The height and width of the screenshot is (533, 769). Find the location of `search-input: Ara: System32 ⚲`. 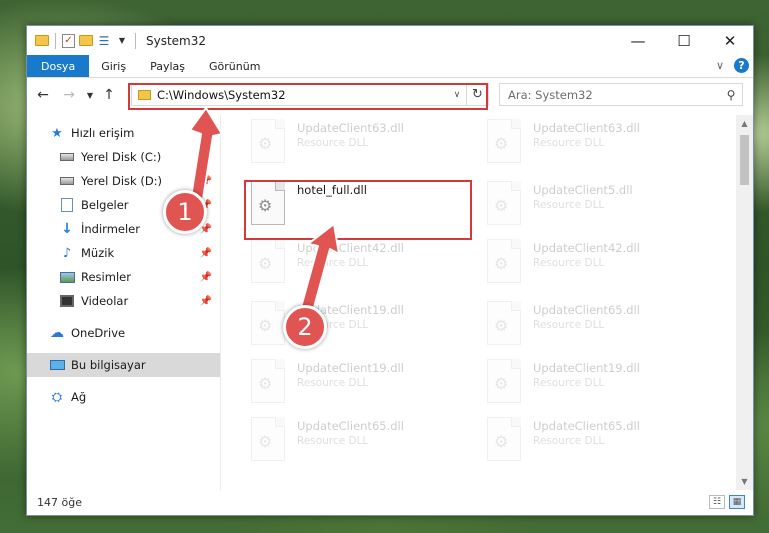

search-input: Ara: System32 ⚲ is located at coordinates (621, 94).